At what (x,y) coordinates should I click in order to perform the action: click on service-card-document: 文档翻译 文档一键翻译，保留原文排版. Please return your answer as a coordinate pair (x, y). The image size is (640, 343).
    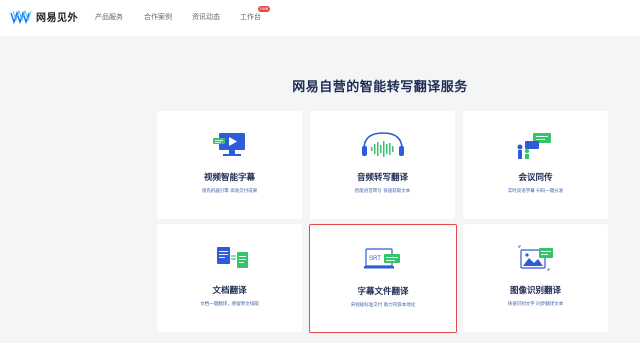
    Looking at the image, I should click on (229, 278).